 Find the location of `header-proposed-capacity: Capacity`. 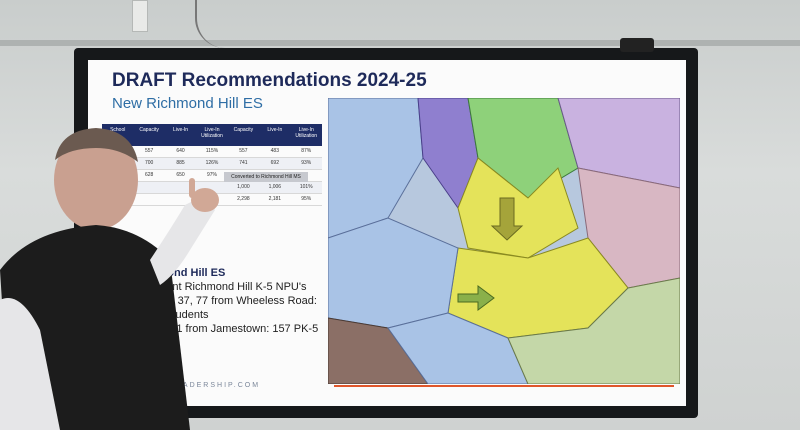

header-proposed-capacity: Capacity is located at coordinates (243, 130).